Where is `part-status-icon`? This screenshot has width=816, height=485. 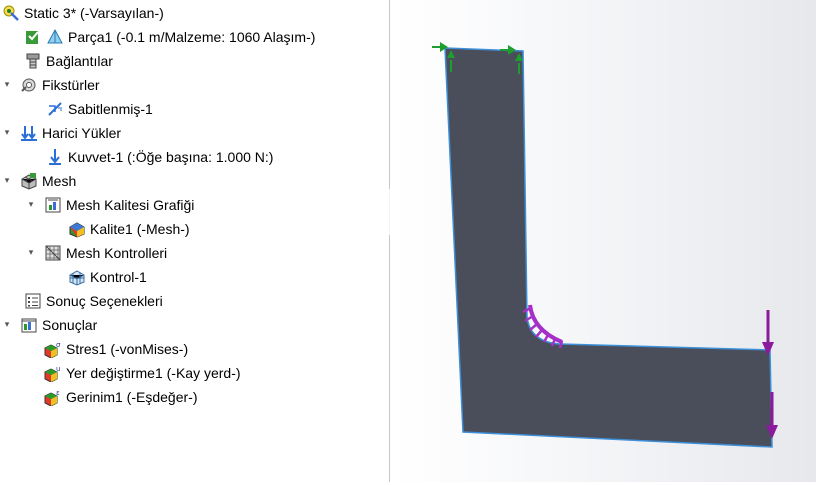 part-status-icon is located at coordinates (33, 37).